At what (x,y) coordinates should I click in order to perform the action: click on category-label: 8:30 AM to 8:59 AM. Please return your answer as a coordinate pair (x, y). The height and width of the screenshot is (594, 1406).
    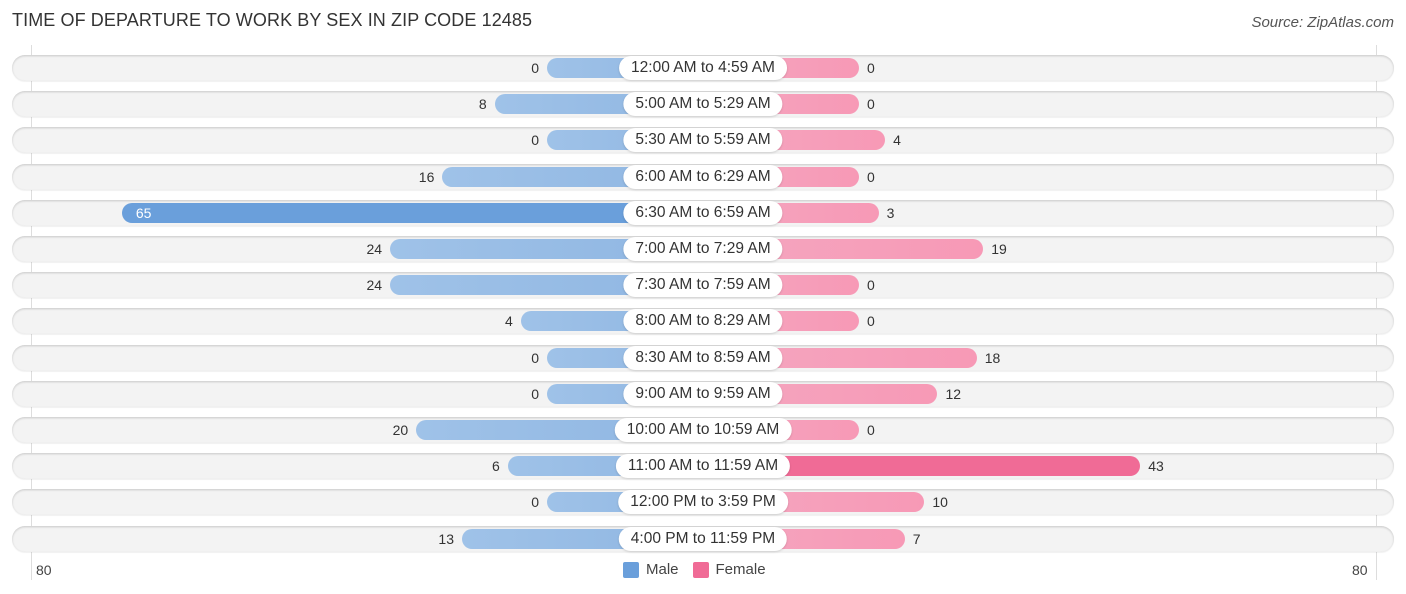
    Looking at the image, I should click on (703, 357).